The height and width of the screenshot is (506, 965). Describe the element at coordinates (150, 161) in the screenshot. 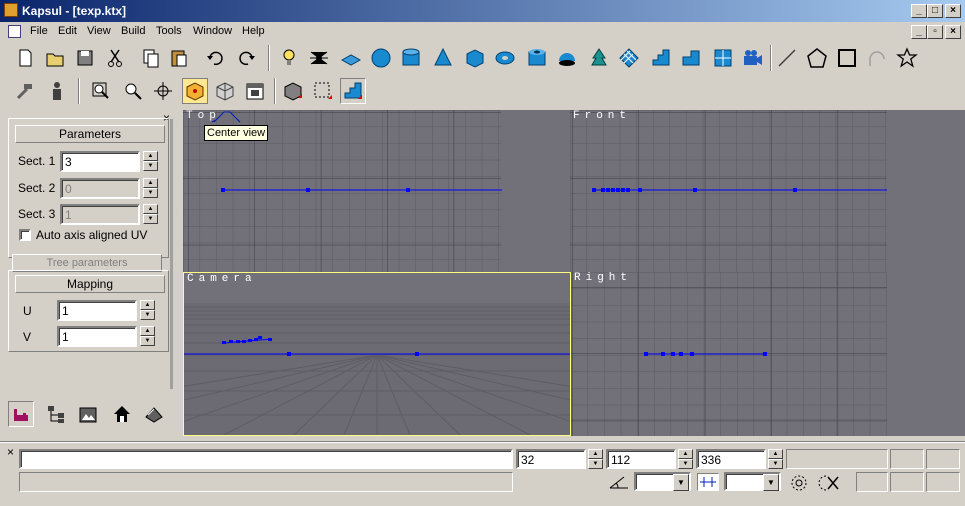

I see `sect1-spinner: ▲ ▼` at that location.